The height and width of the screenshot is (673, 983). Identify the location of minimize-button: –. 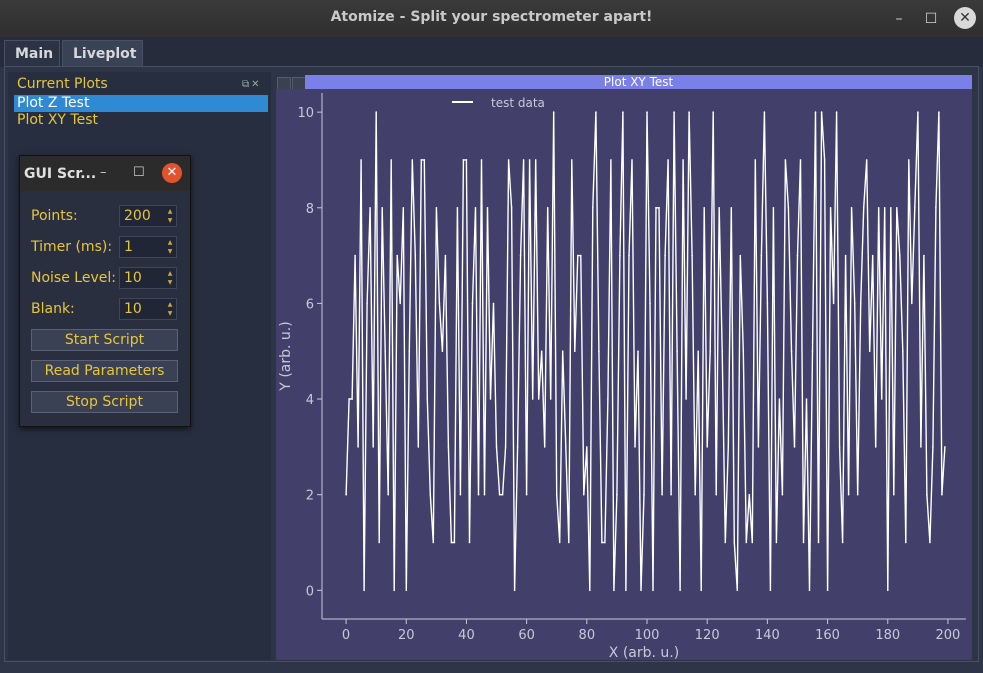
(899, 19).